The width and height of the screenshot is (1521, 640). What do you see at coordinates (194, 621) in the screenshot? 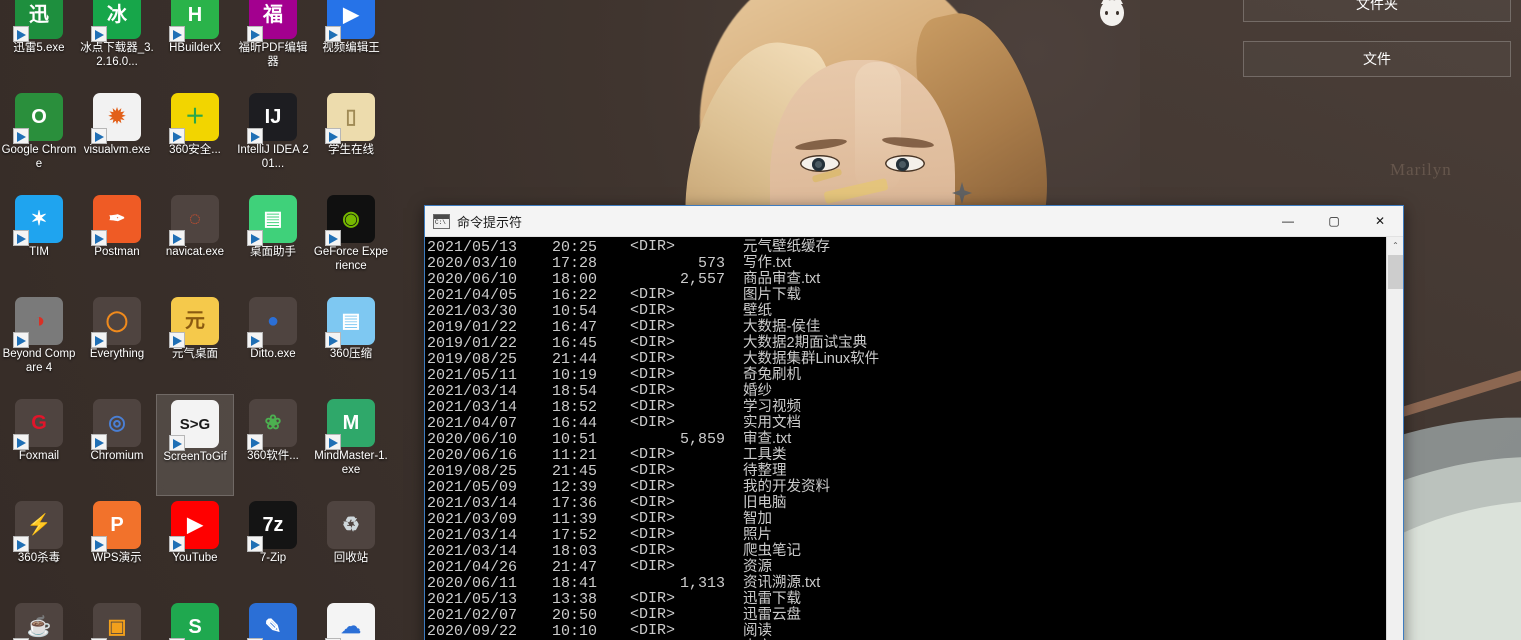
I see `app-icon-glyph: S` at bounding box center [194, 621].